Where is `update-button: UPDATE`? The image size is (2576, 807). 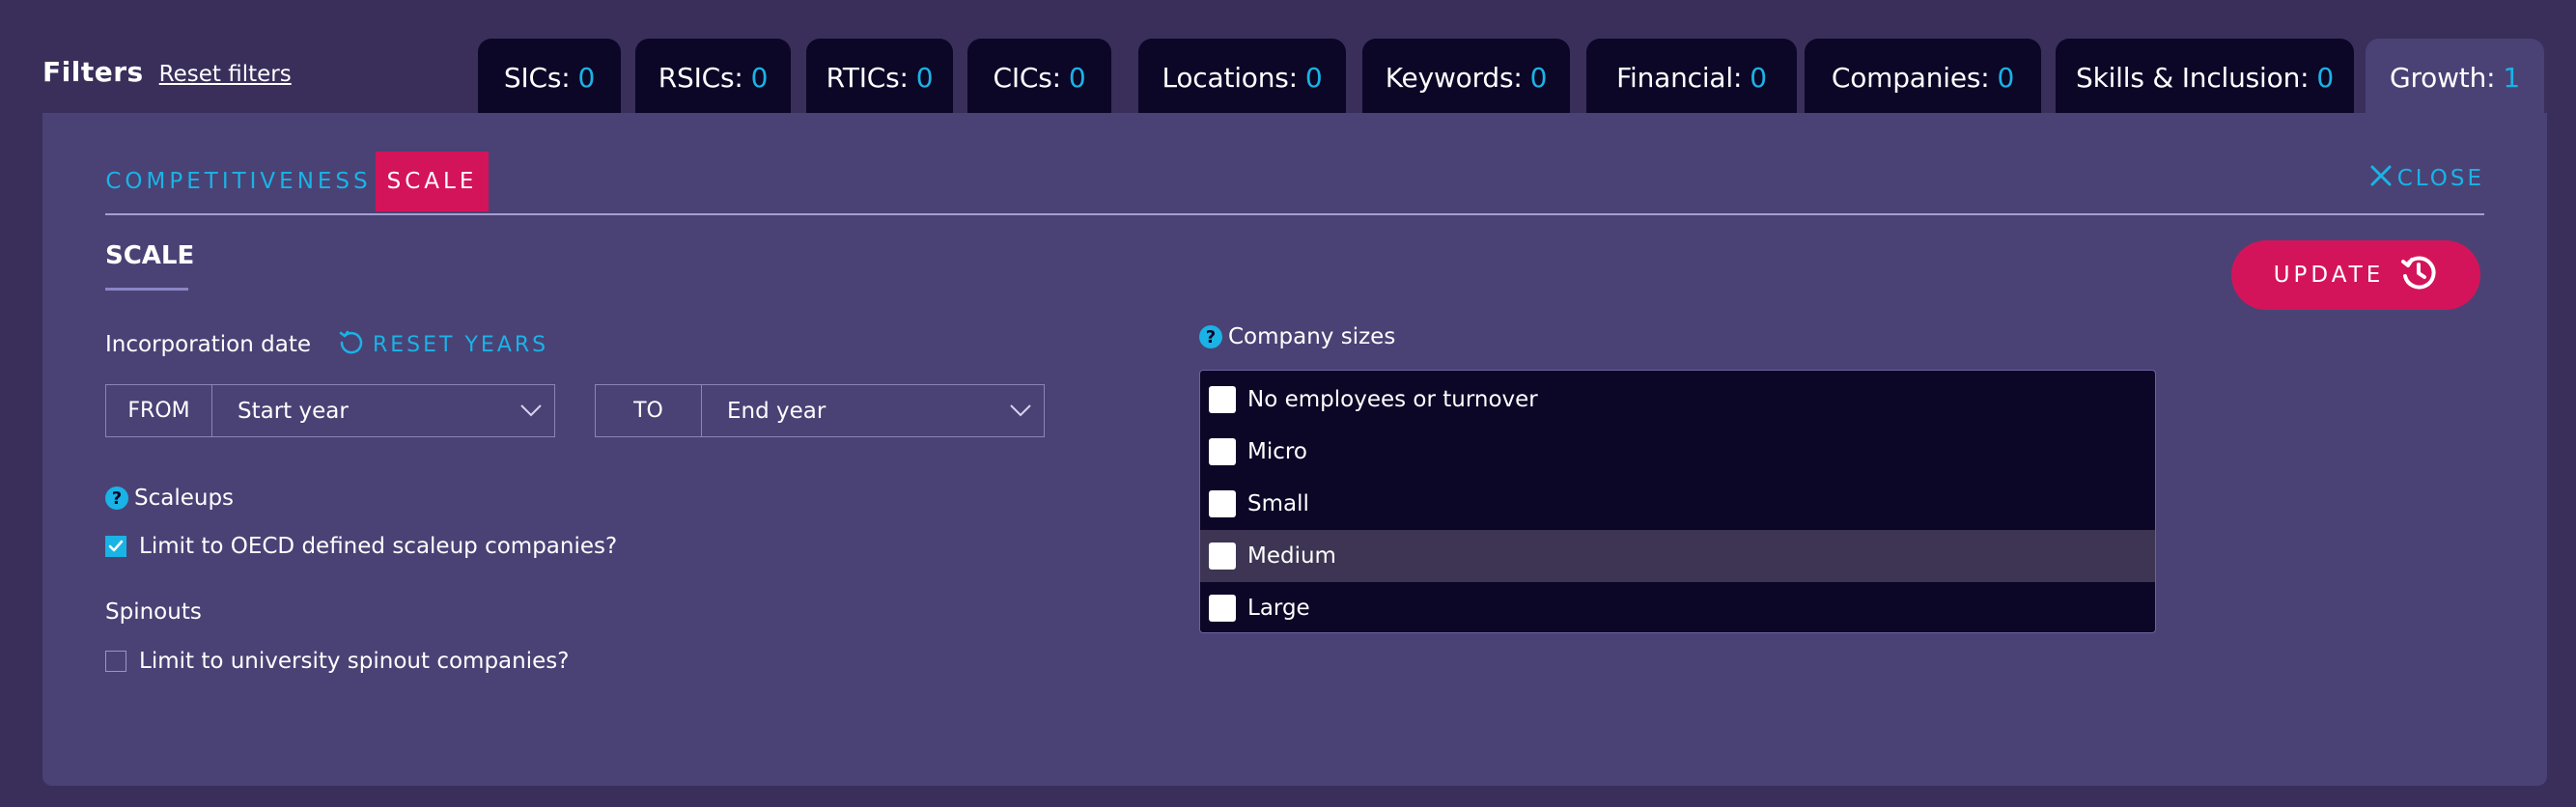
update-button: UPDATE is located at coordinates (2355, 275).